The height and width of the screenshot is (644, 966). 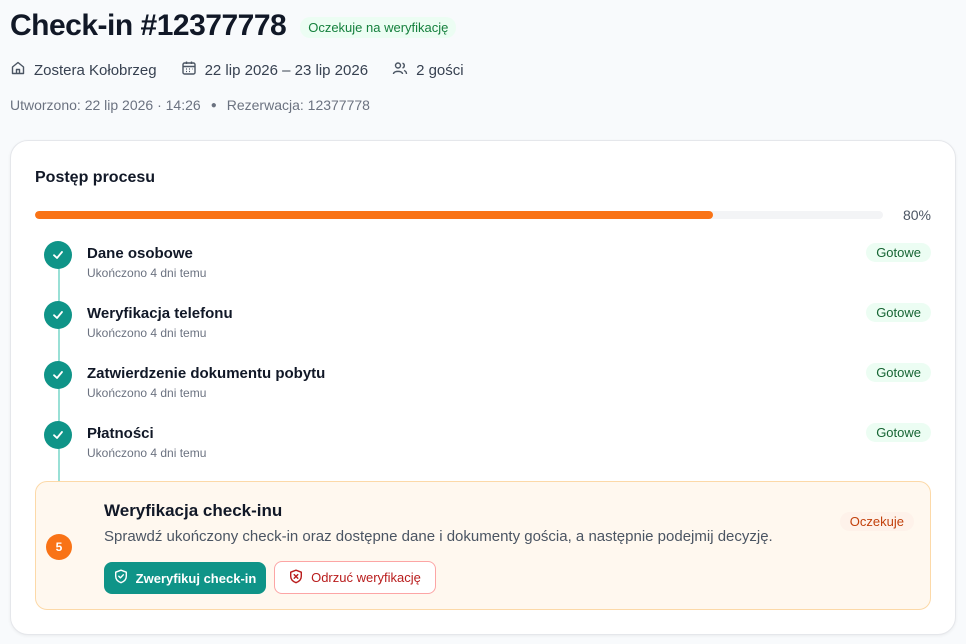 I want to click on users-icon, so click(x=404, y=70).